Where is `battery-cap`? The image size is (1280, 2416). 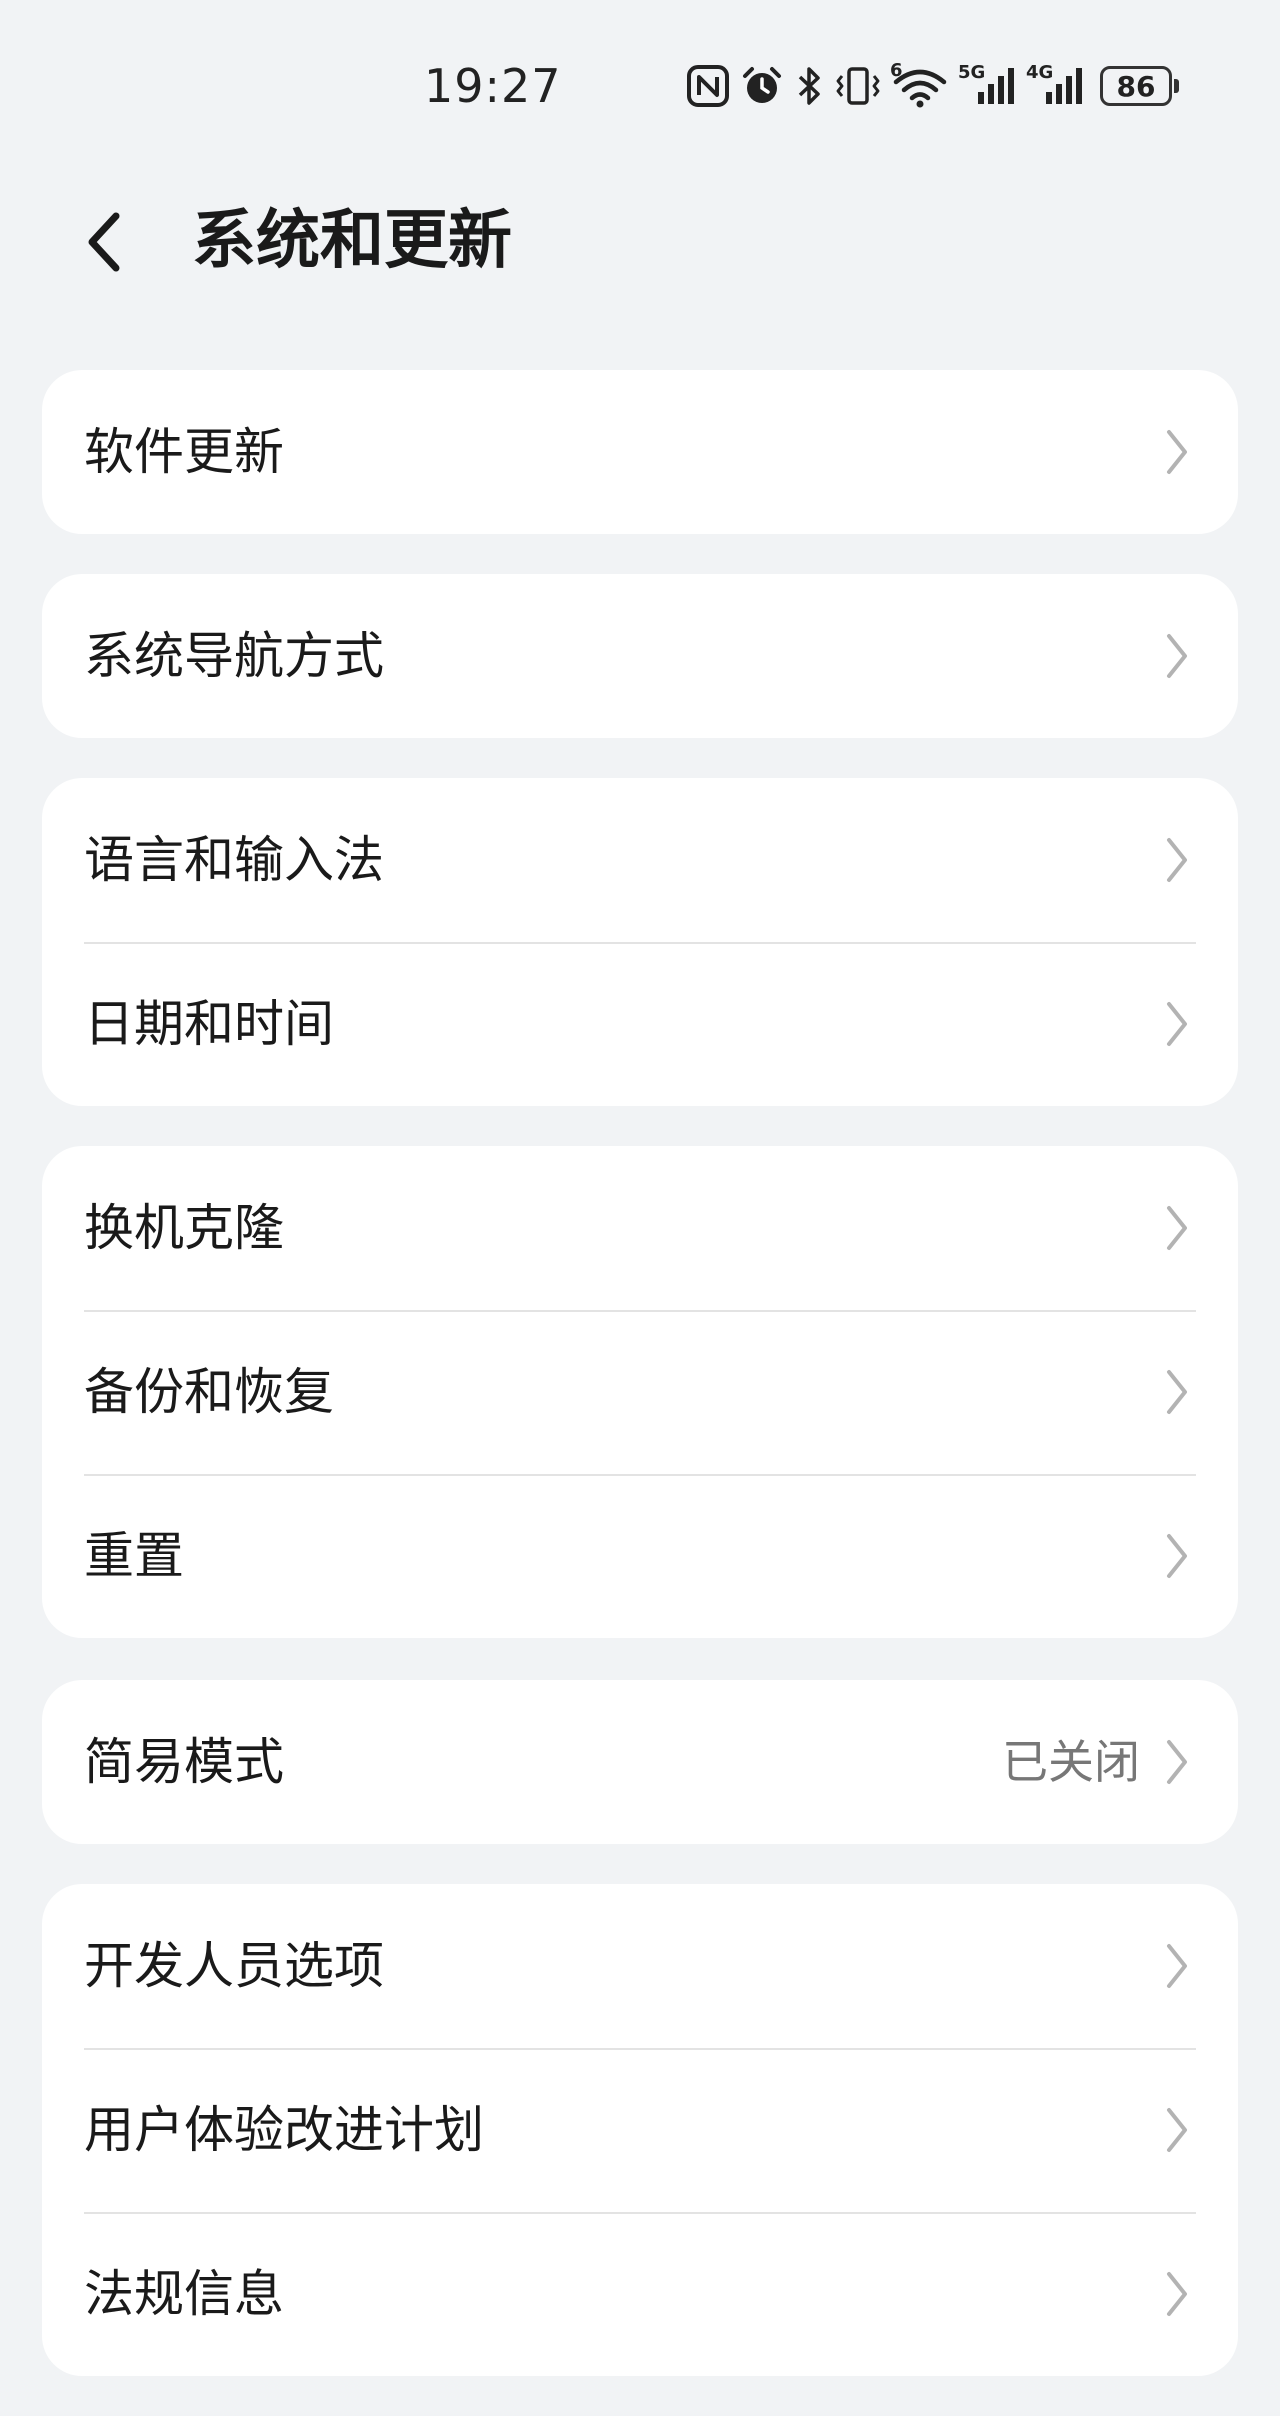 battery-cap is located at coordinates (1176, 86).